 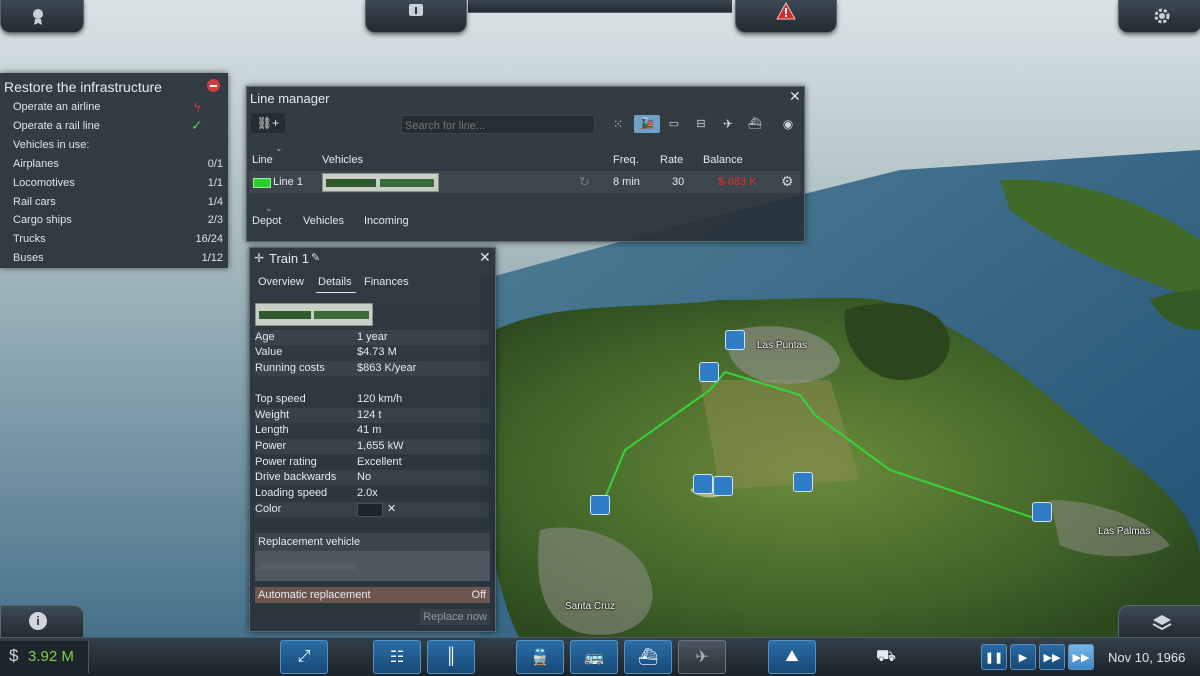 I want to click on detail-row: Color ✕, so click(x=372, y=509).